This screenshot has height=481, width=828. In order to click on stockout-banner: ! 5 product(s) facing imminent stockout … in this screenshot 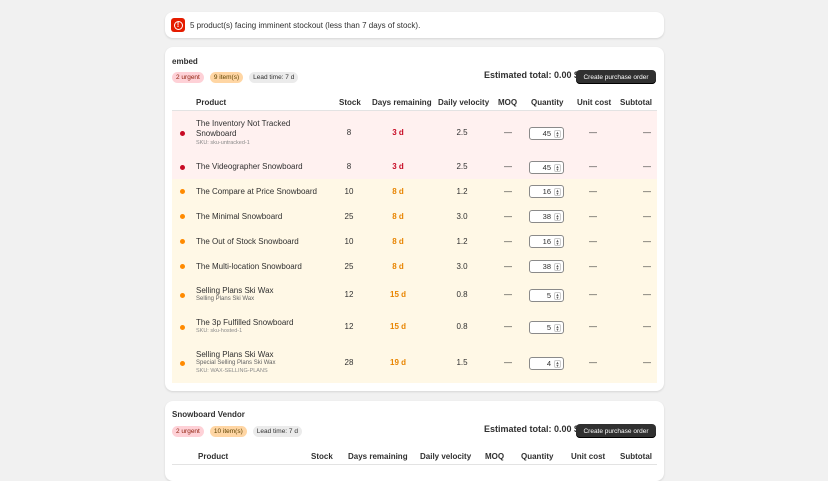, I will do `click(414, 25)`.